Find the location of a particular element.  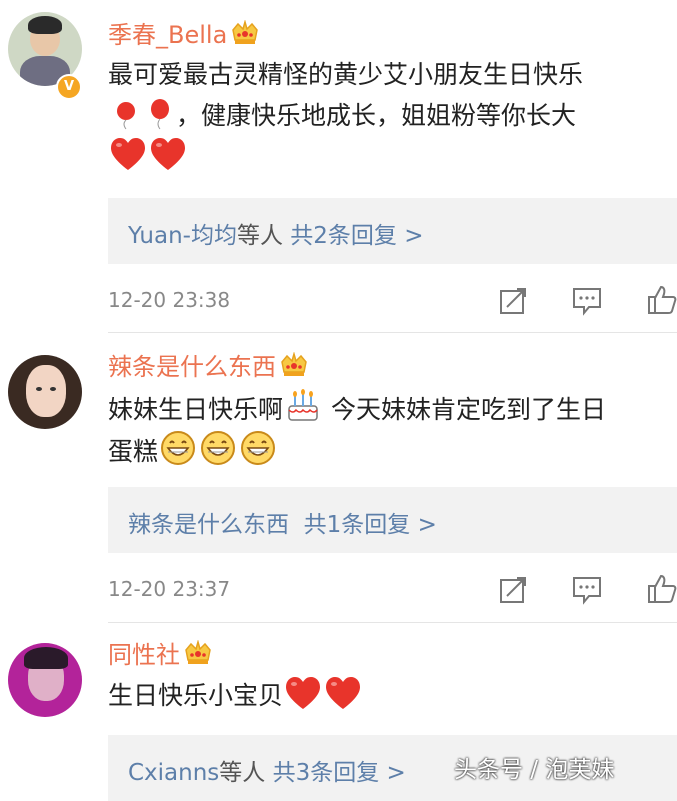

reply-count-link: 共3条回复 > is located at coordinates (339, 773).